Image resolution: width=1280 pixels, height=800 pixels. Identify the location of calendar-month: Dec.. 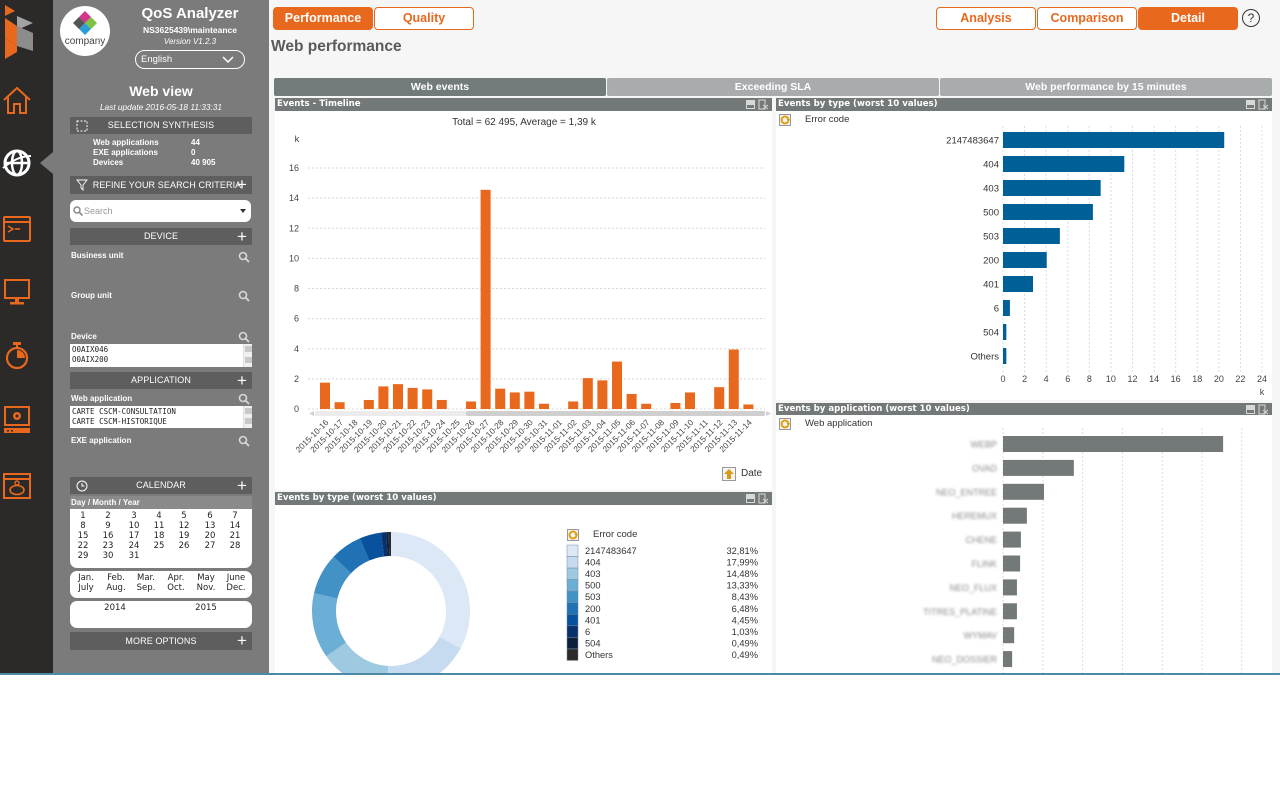
(235, 588).